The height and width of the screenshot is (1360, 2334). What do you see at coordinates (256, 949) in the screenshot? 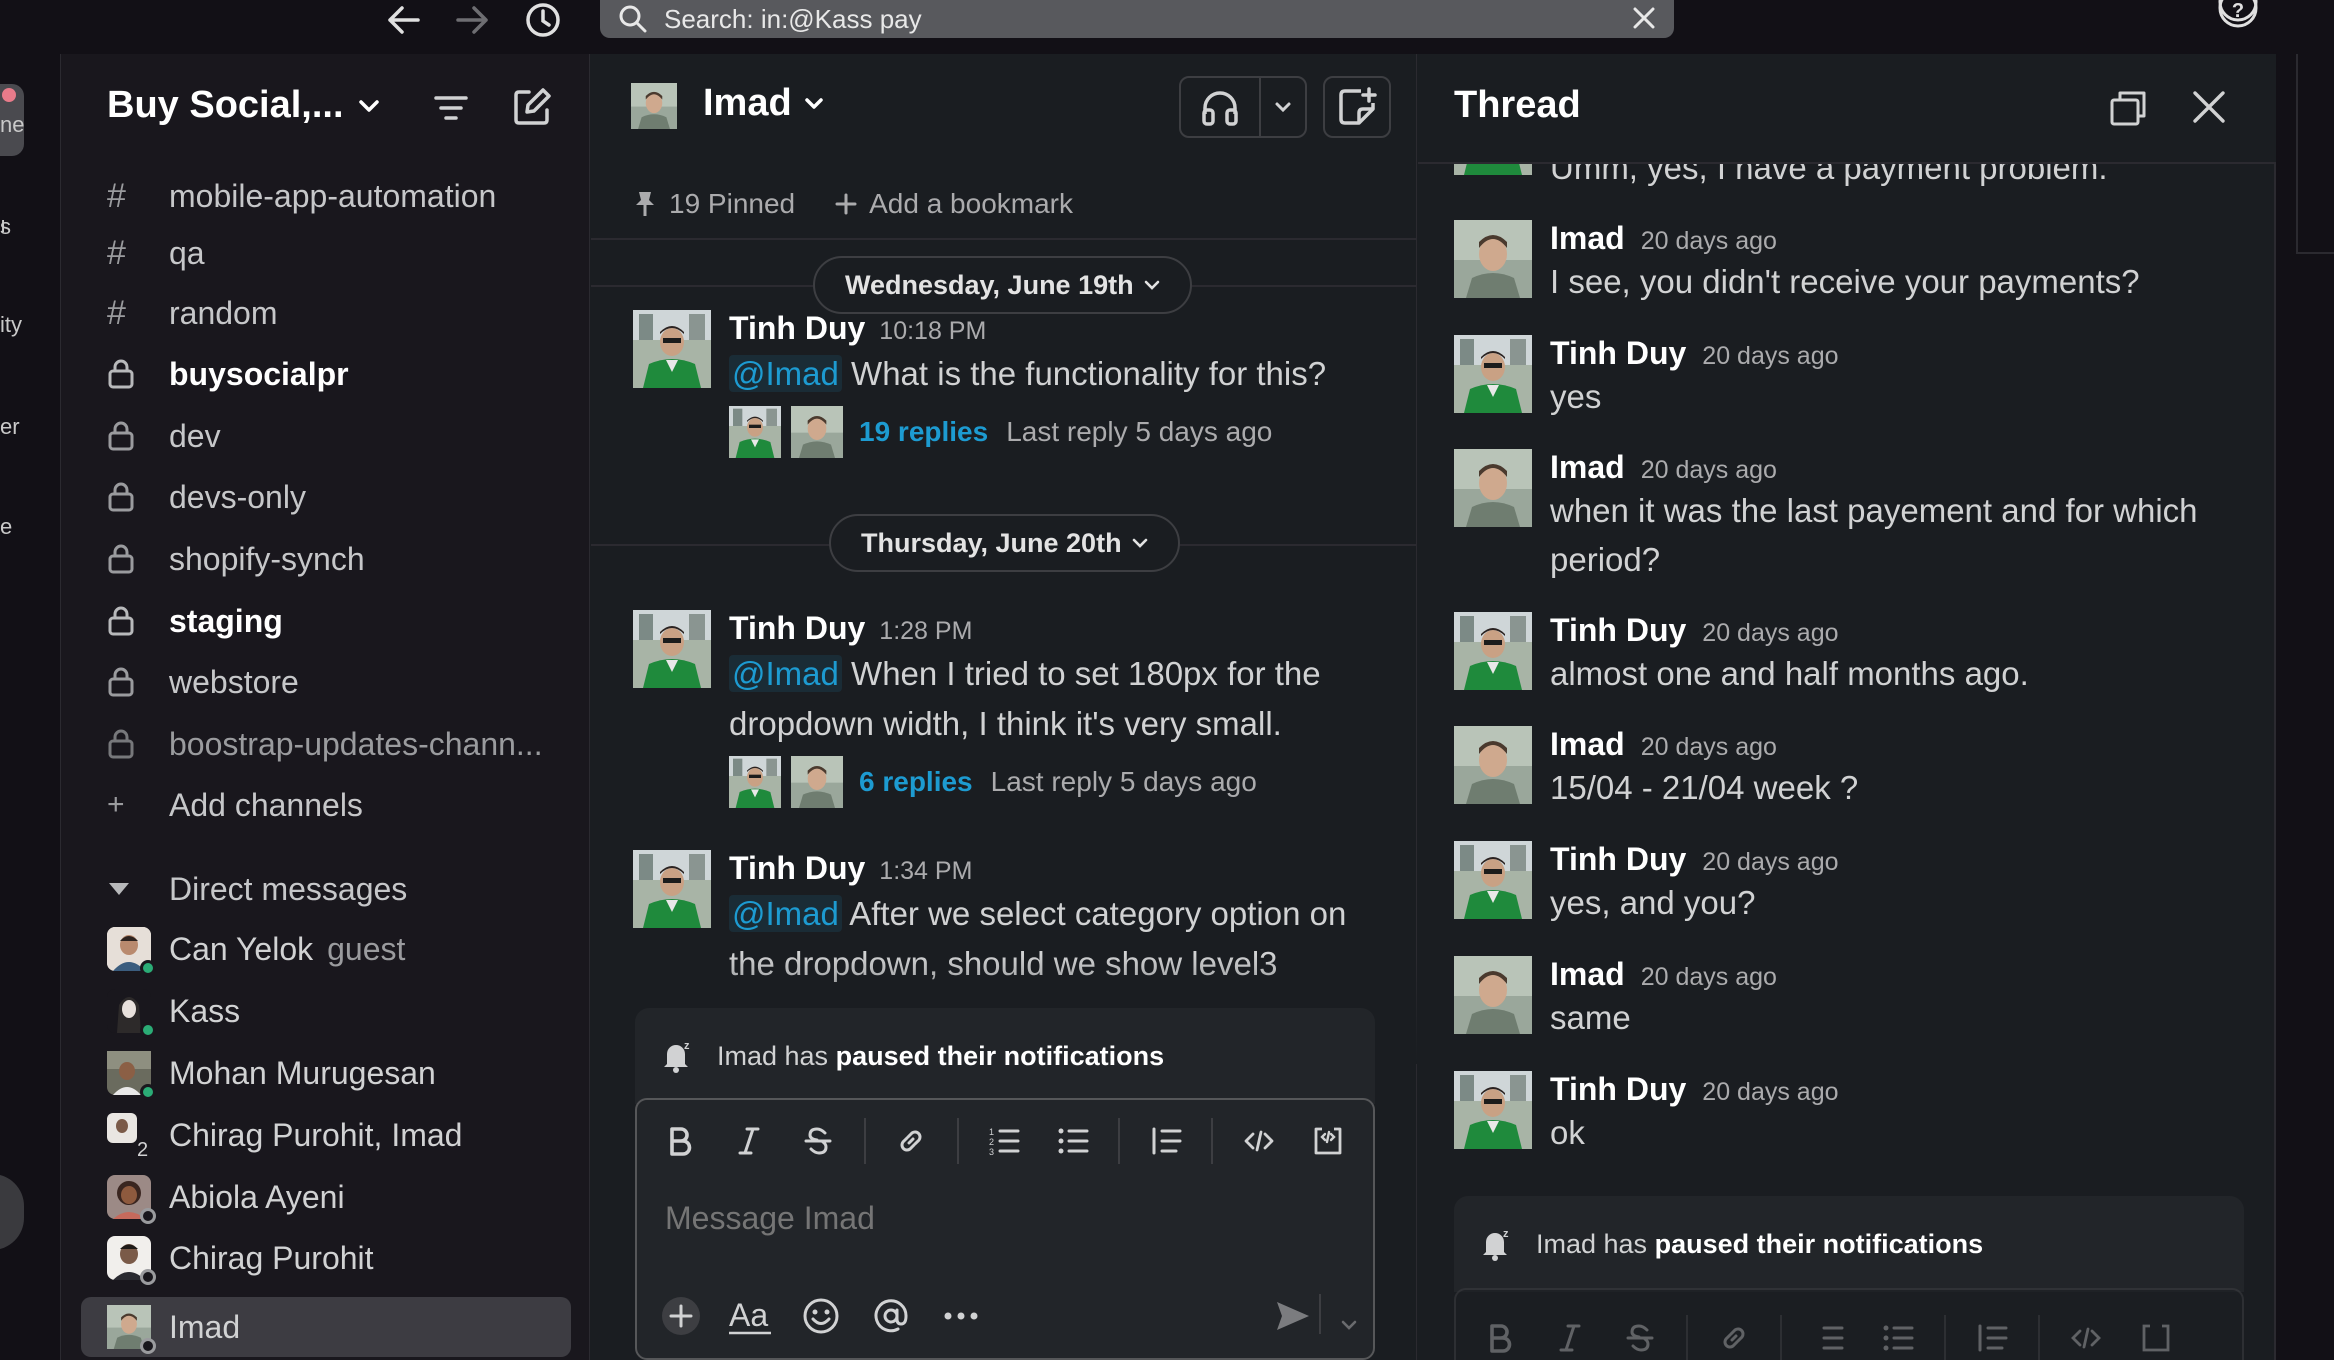
I see `dm-can-yelok: Can Yelok guest` at bounding box center [256, 949].